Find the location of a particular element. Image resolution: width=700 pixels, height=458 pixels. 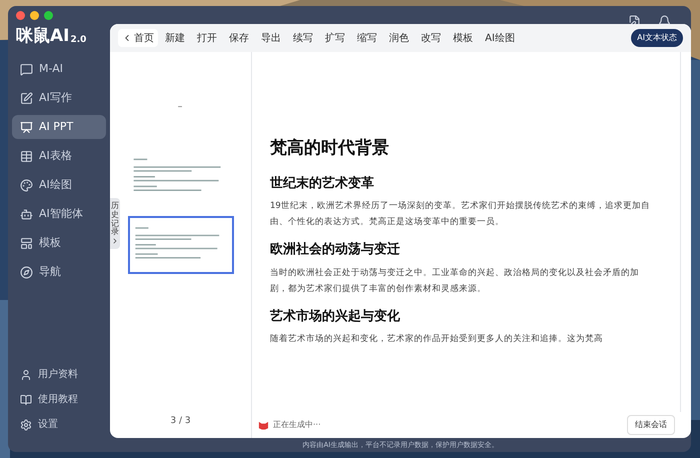

sidebar-item: 模板 is located at coordinates (59, 243).